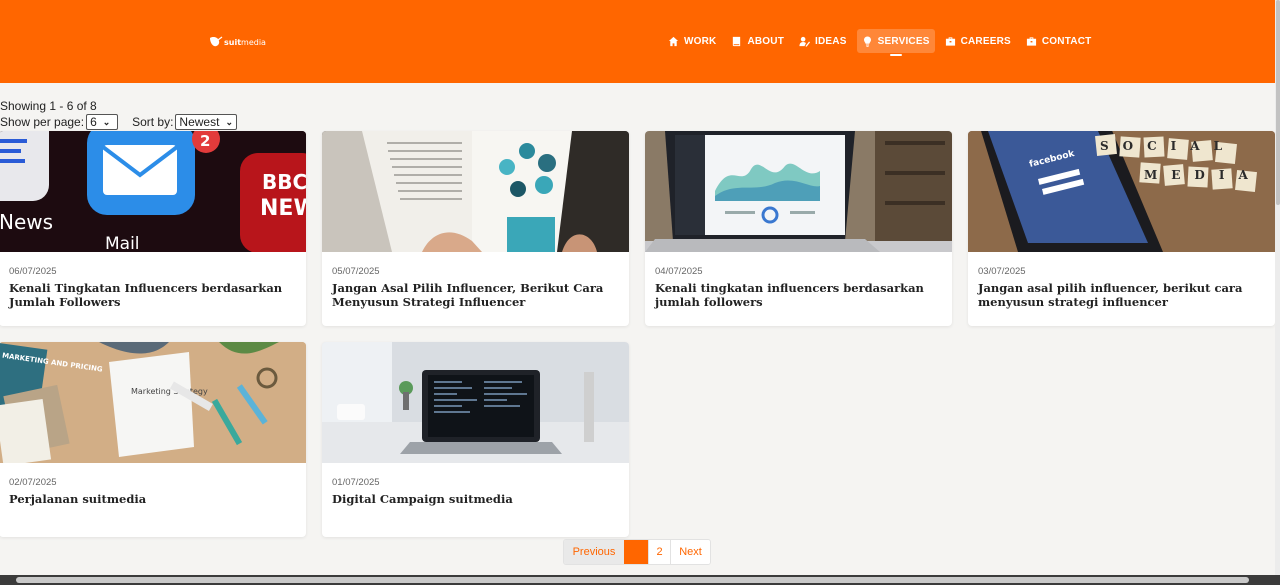  Describe the element at coordinates (48, 106) in the screenshot. I see `results-count: Showing 1 - 6 of 8` at that location.